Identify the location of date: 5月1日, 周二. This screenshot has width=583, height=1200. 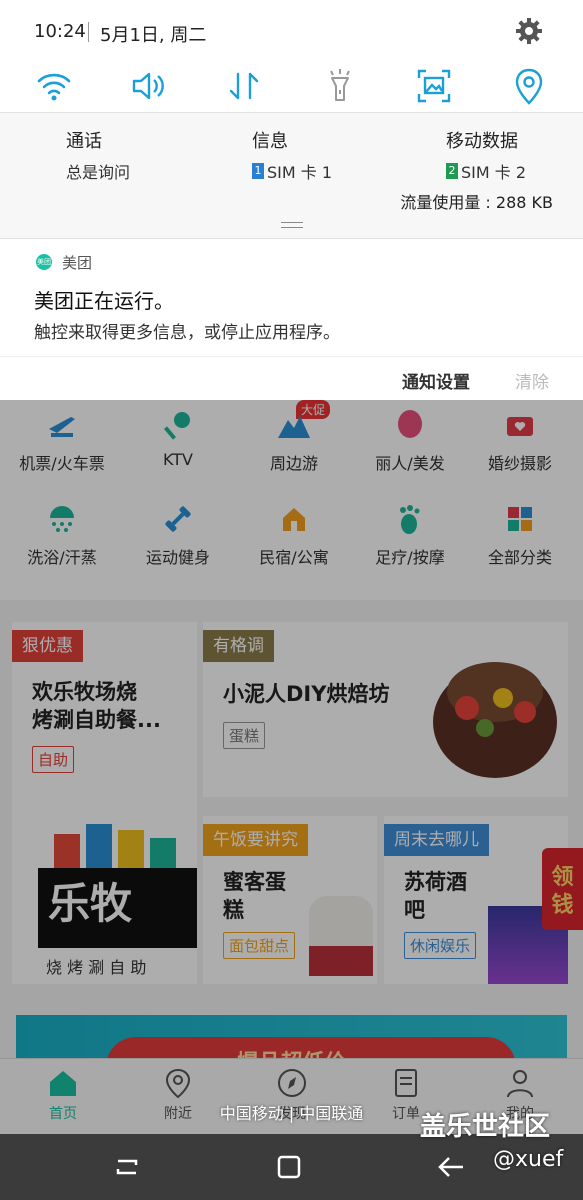
(153, 35).